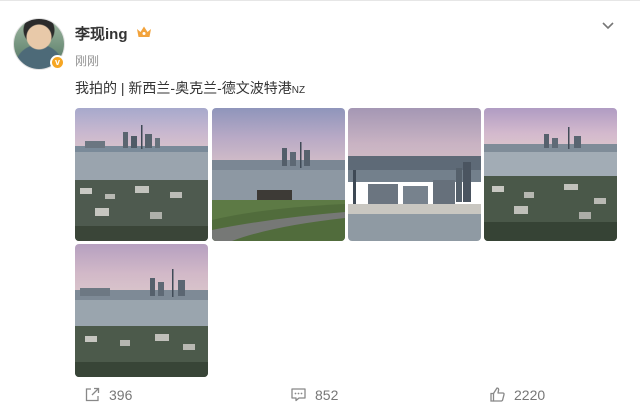 The height and width of the screenshot is (412, 640). Describe the element at coordinates (183, 88) in the screenshot. I see `post-text-main: 我拍的 | 新西兰-奥克兰-德文波特港` at that location.